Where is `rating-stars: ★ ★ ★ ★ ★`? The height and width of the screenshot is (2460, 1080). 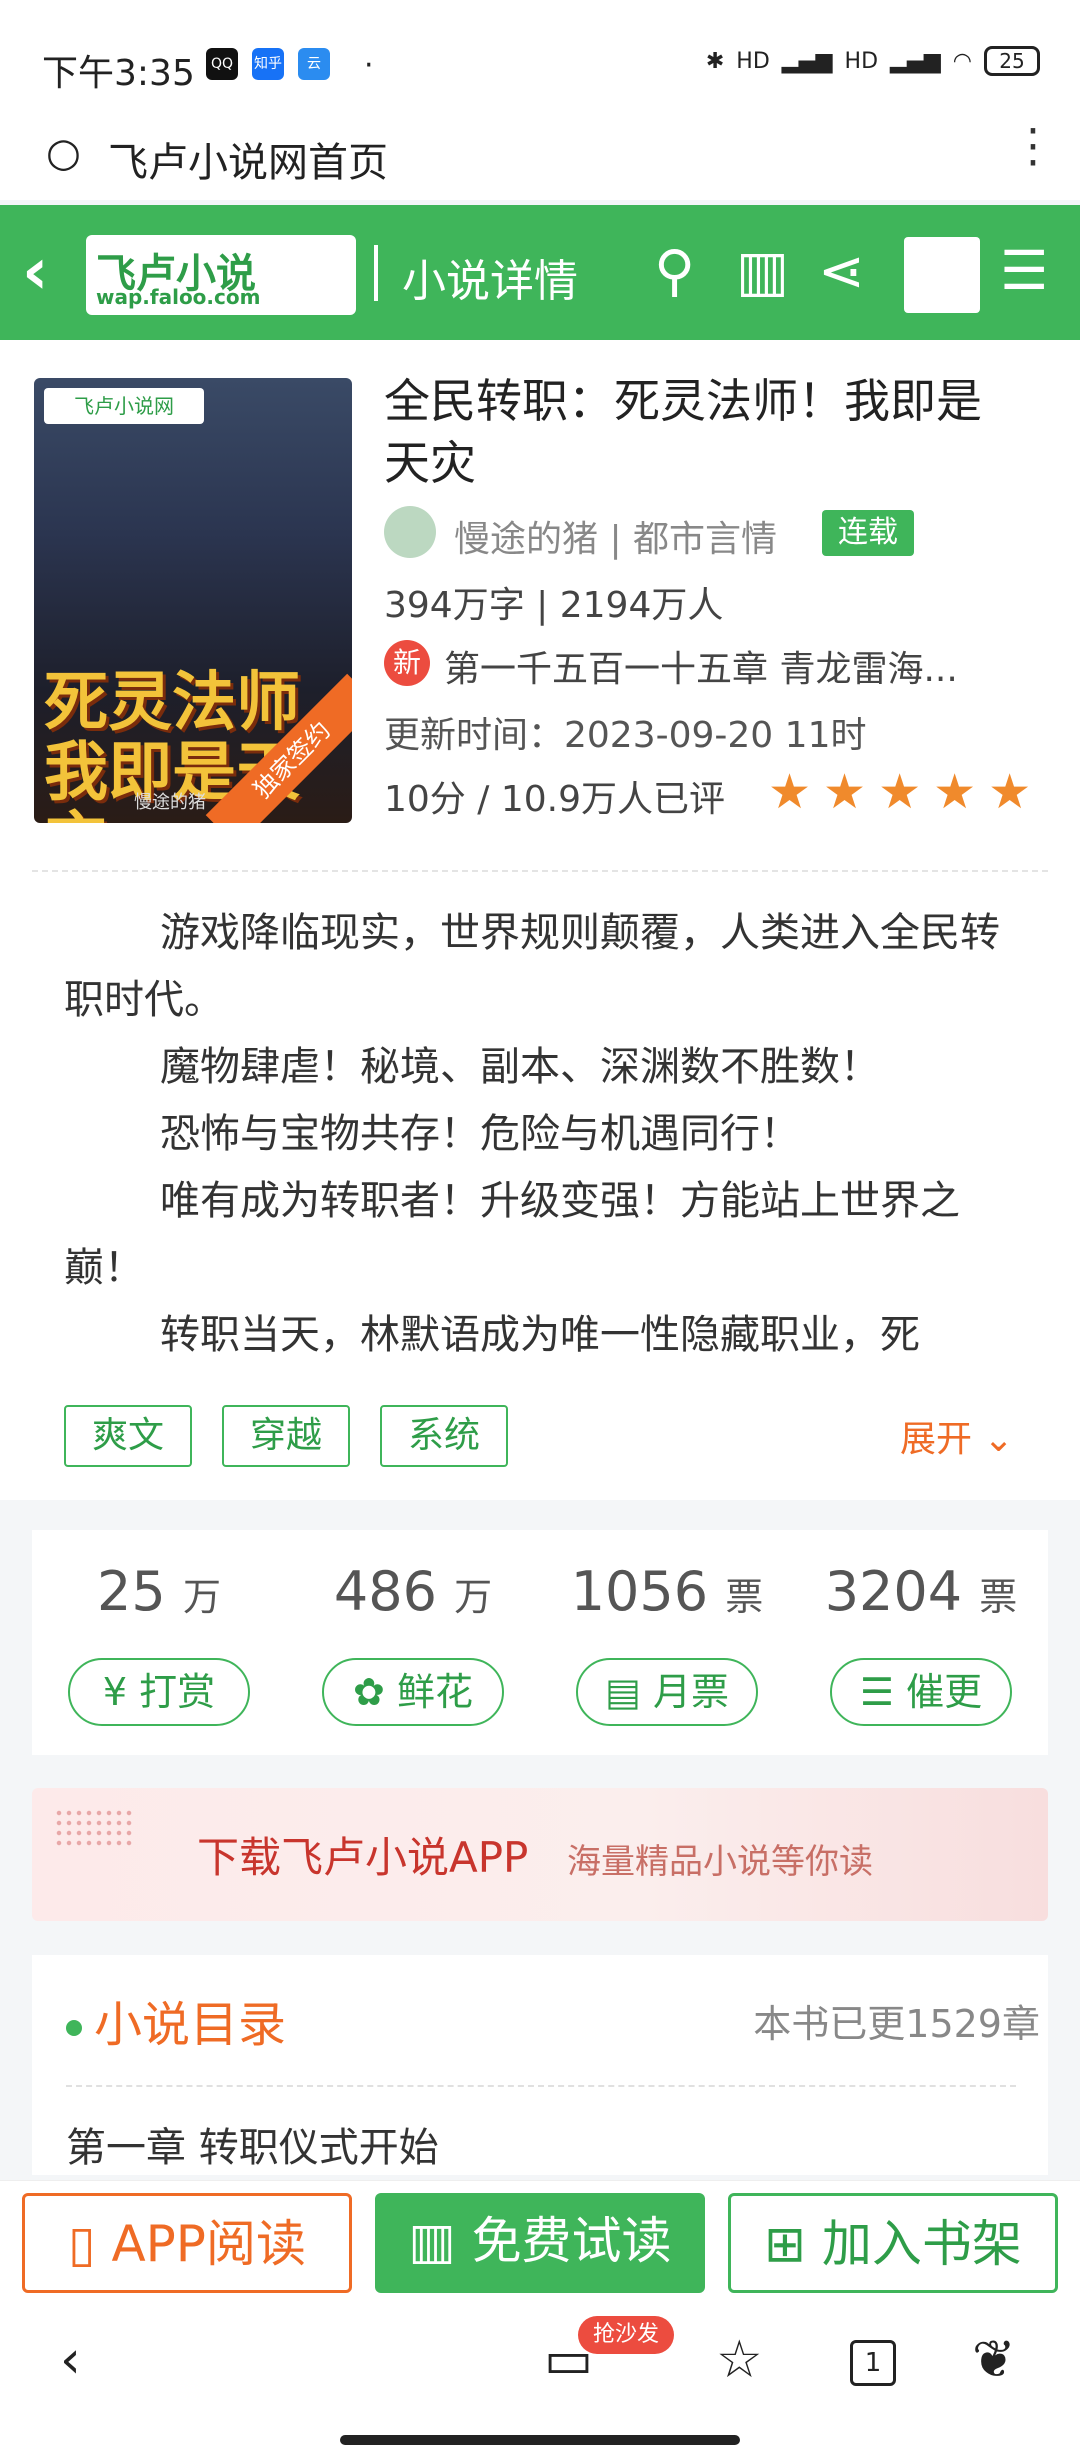
rating-stars: ★ ★ ★ ★ ★ is located at coordinates (899, 792).